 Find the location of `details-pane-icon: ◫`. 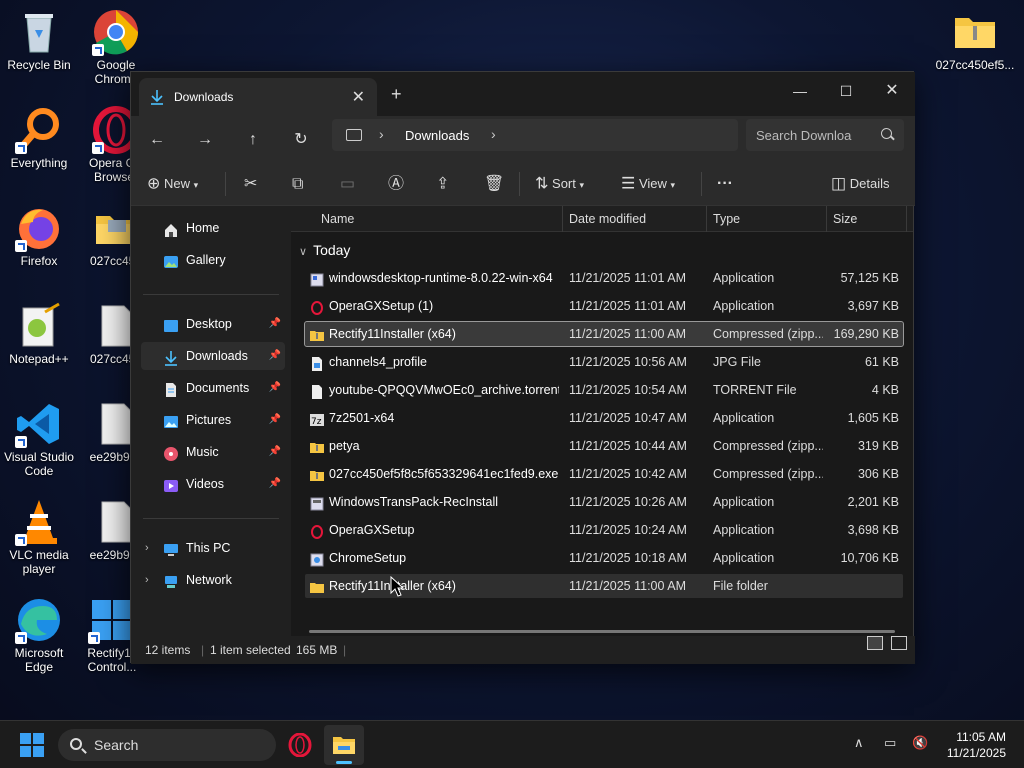

details-pane-icon: ◫ is located at coordinates (839, 184).